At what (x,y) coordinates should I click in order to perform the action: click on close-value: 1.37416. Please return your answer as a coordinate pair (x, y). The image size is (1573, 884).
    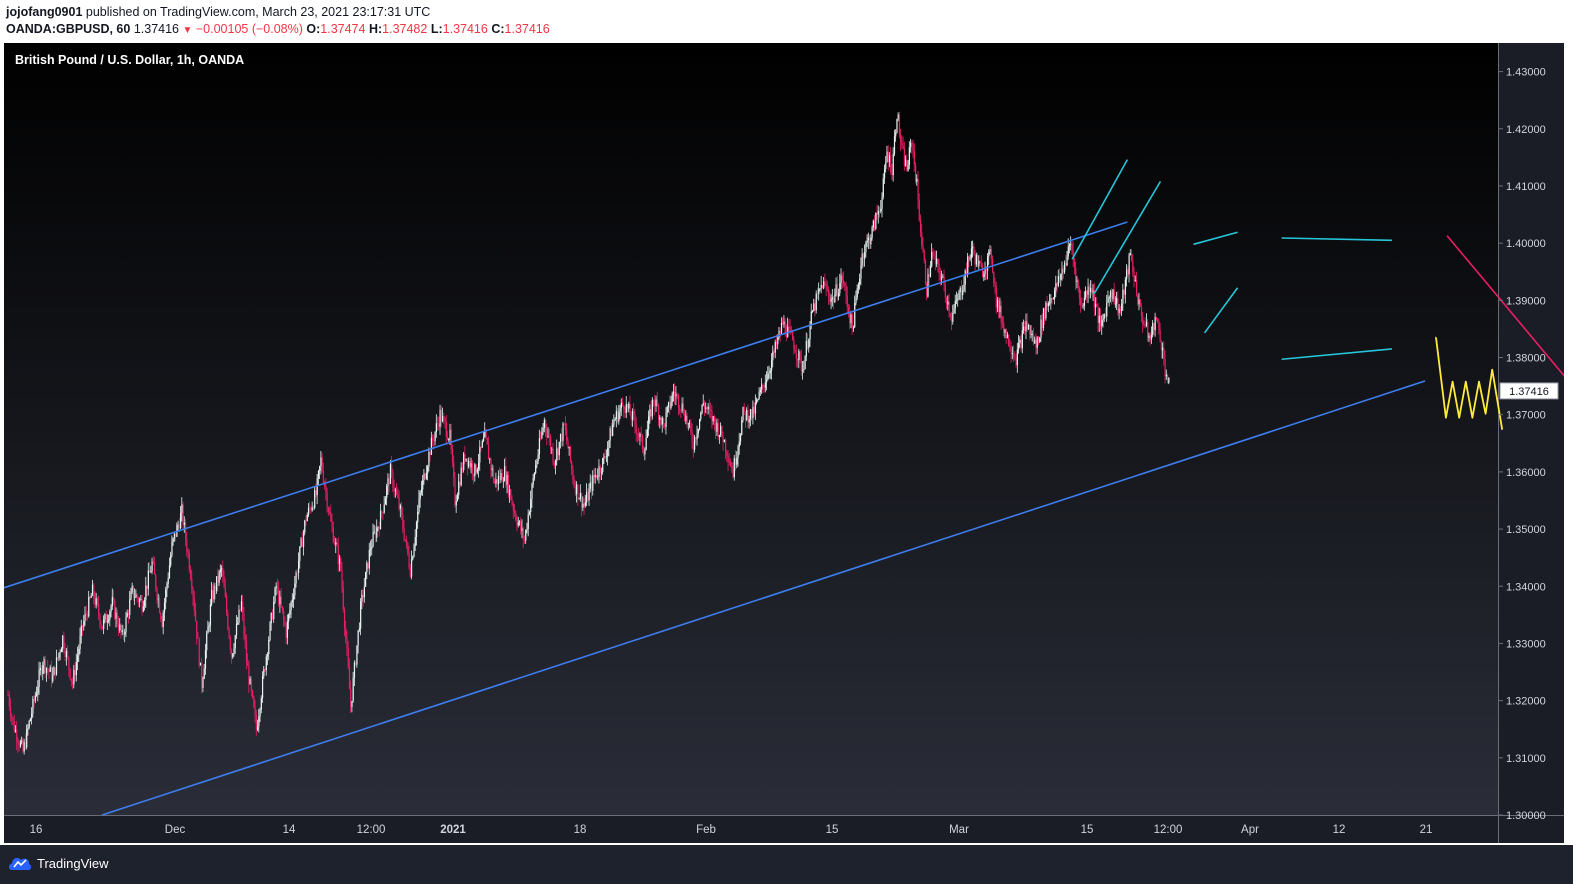
    Looking at the image, I should click on (527, 29).